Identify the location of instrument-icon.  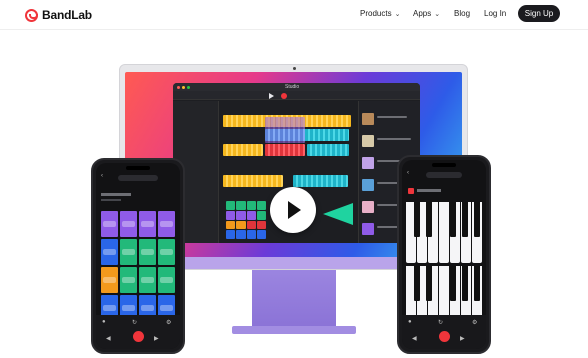
(411, 191).